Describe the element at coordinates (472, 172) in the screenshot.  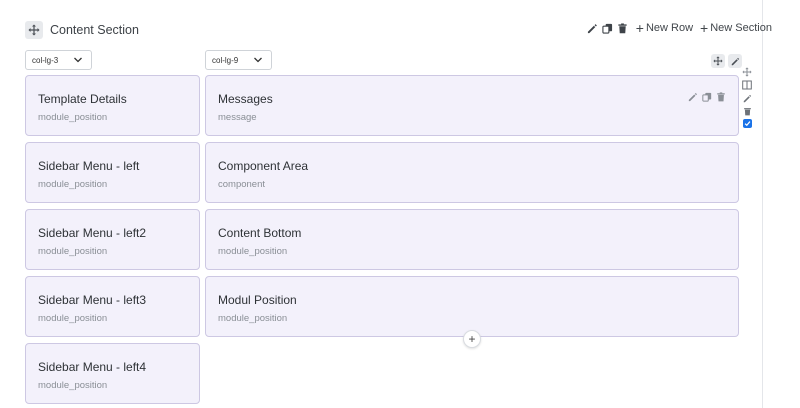
I see `module-card: Component Area component` at that location.